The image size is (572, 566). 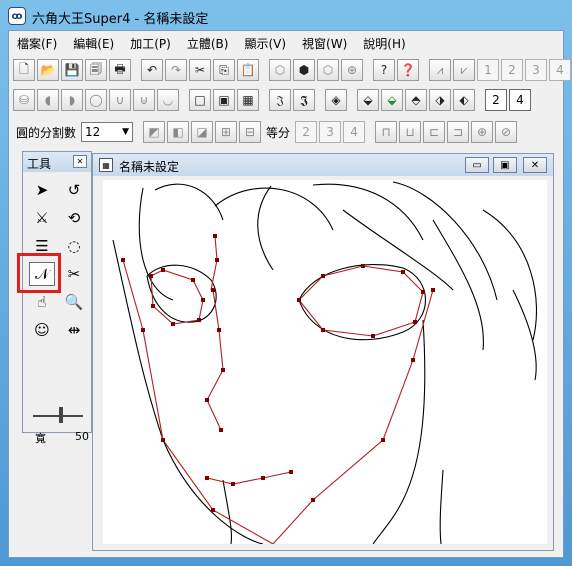 What do you see at coordinates (354, 132) in the screenshot?
I see `equal-number-4: 4` at bounding box center [354, 132].